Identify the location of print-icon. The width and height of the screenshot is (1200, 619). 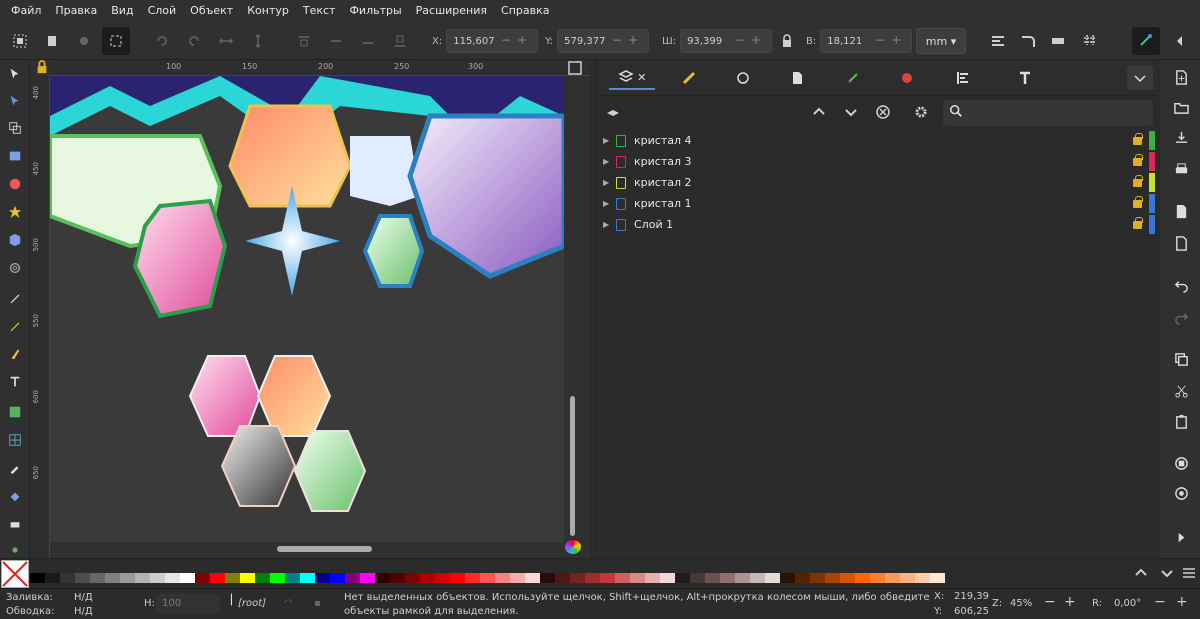
(1181, 169).